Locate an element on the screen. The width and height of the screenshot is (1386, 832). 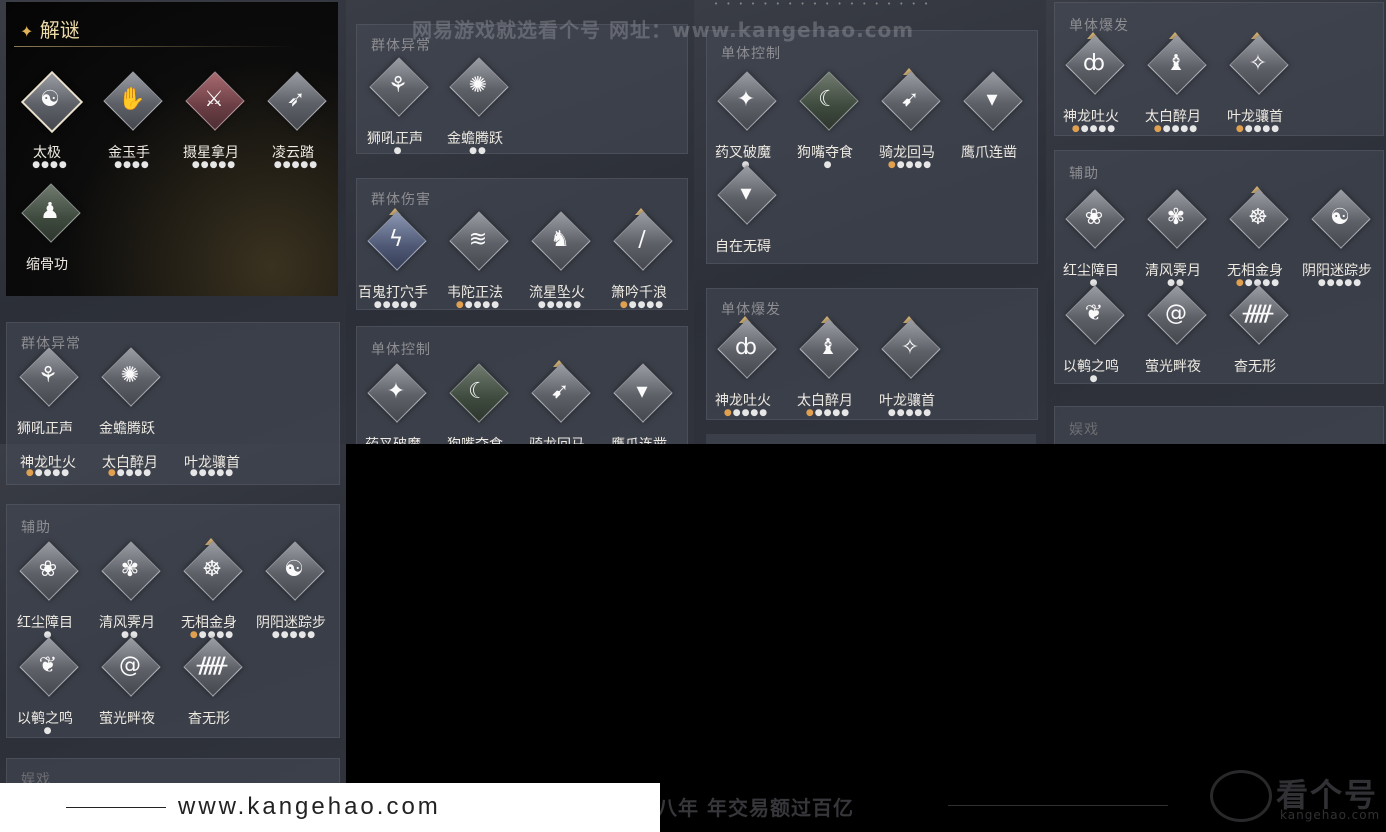
flute-icon: ∕ is located at coordinates (642, 239).